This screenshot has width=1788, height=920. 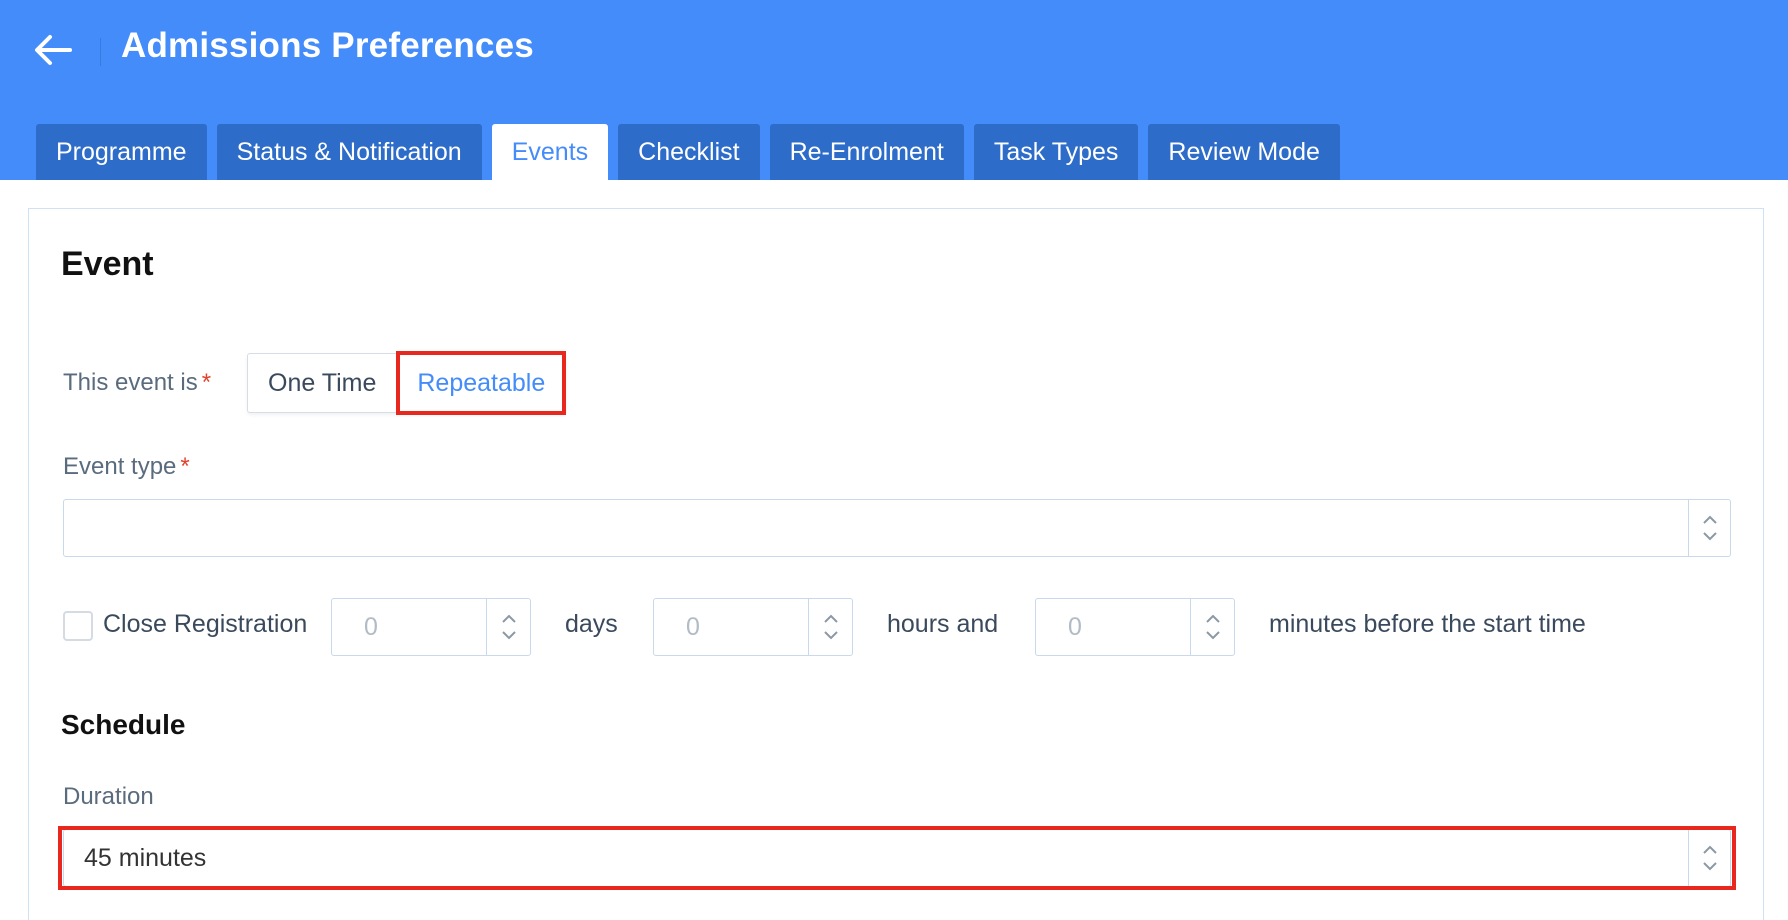 I want to click on hours-stepper, so click(x=830, y=627).